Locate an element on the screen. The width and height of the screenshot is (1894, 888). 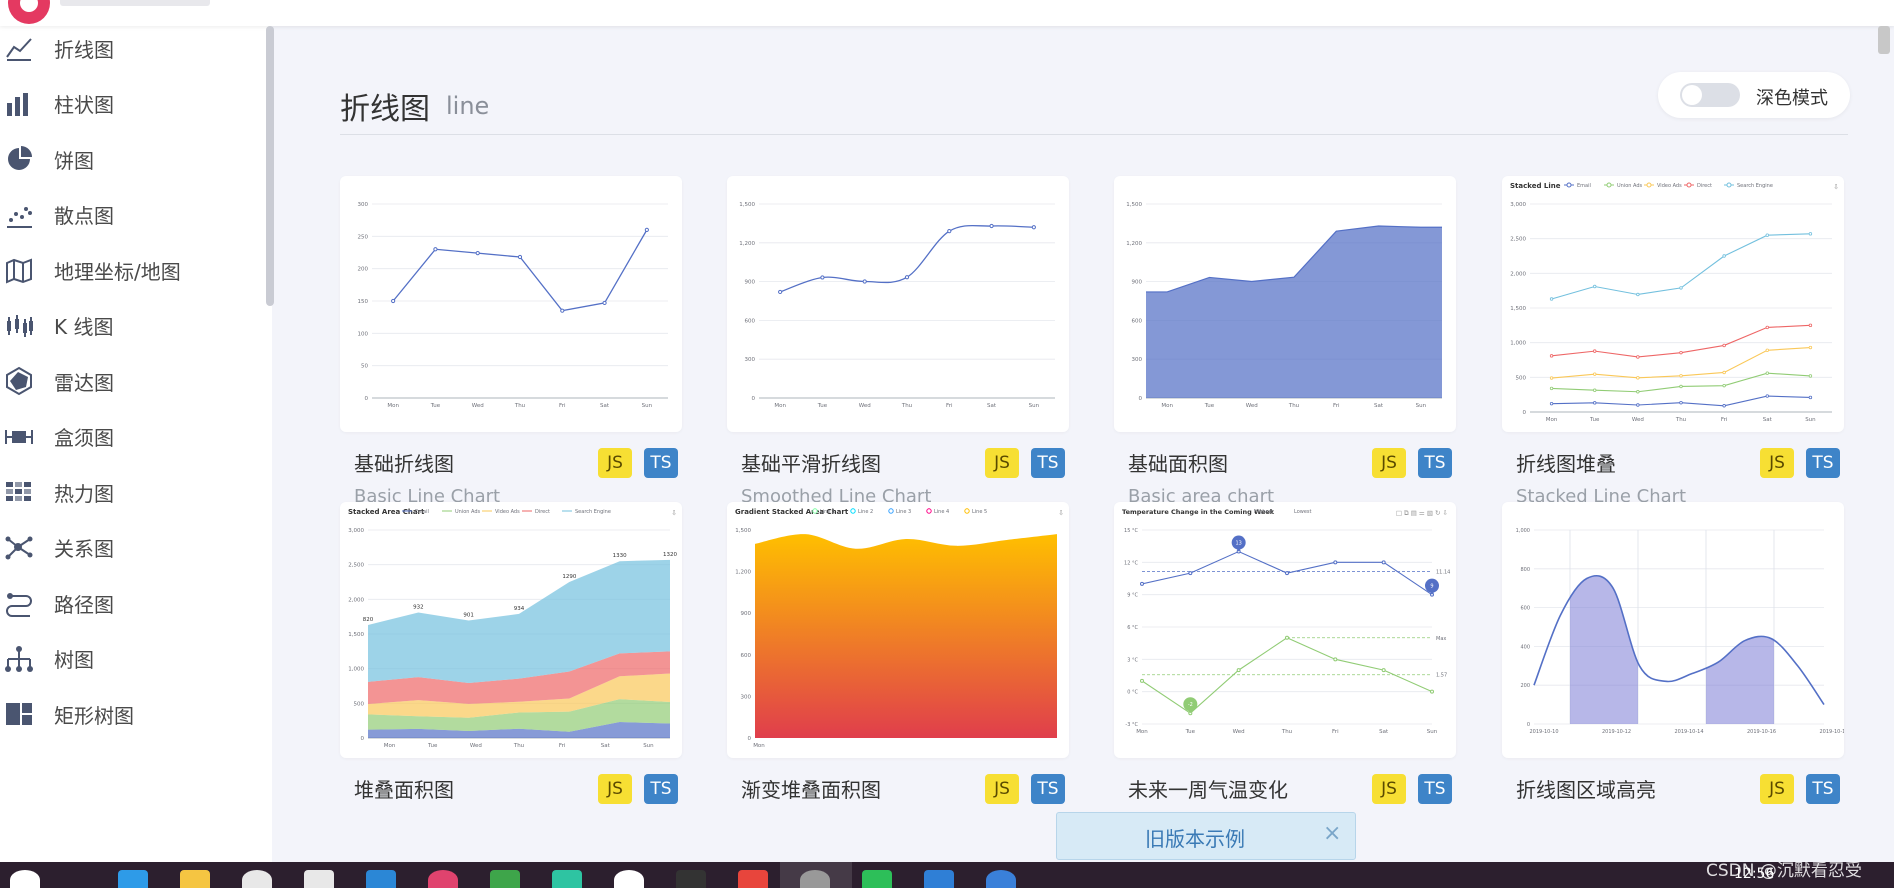
sidebar-item-tree: 树图 is located at coordinates (133, 659).